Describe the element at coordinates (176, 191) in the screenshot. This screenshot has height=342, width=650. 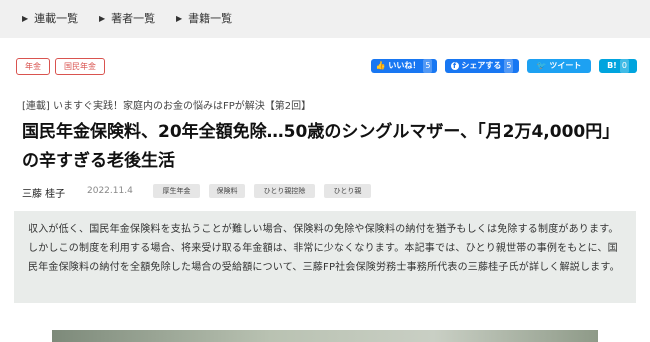
I see `keyword-chip: 厚生年金` at that location.